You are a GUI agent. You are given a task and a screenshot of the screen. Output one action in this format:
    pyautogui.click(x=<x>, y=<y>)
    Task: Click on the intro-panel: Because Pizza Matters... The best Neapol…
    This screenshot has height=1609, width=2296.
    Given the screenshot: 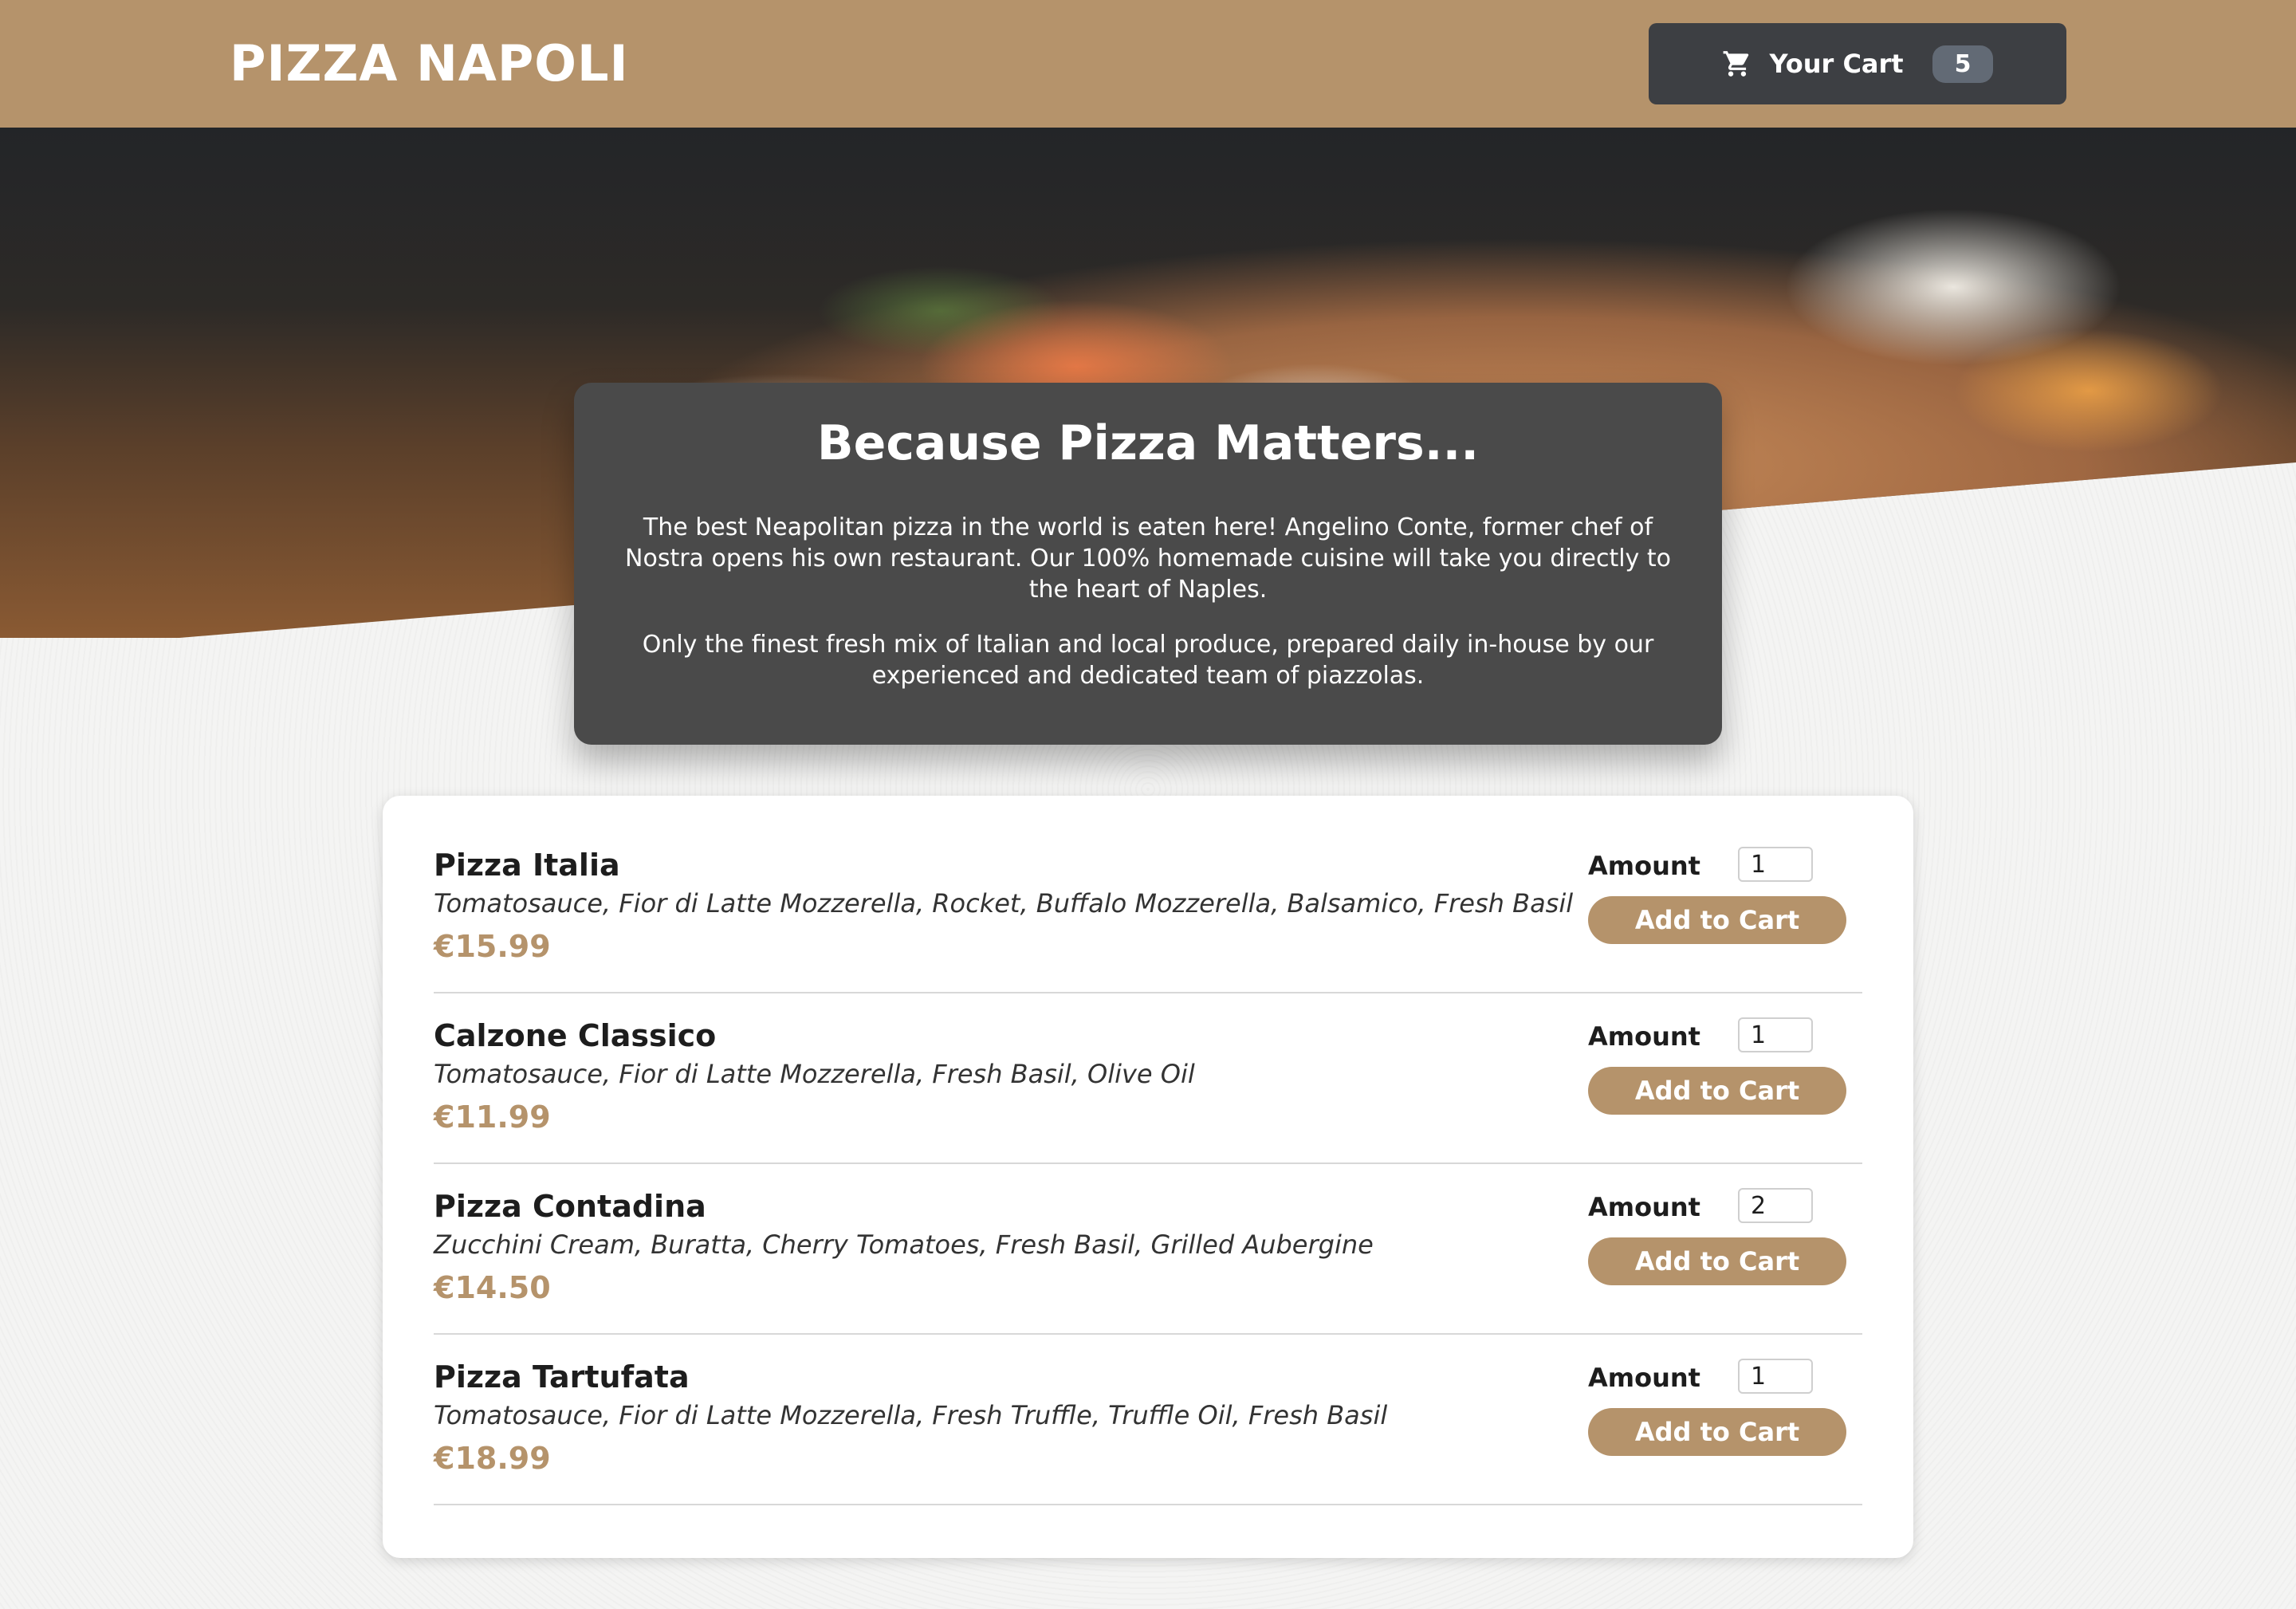 What is the action you would take?
    pyautogui.click(x=1148, y=564)
    